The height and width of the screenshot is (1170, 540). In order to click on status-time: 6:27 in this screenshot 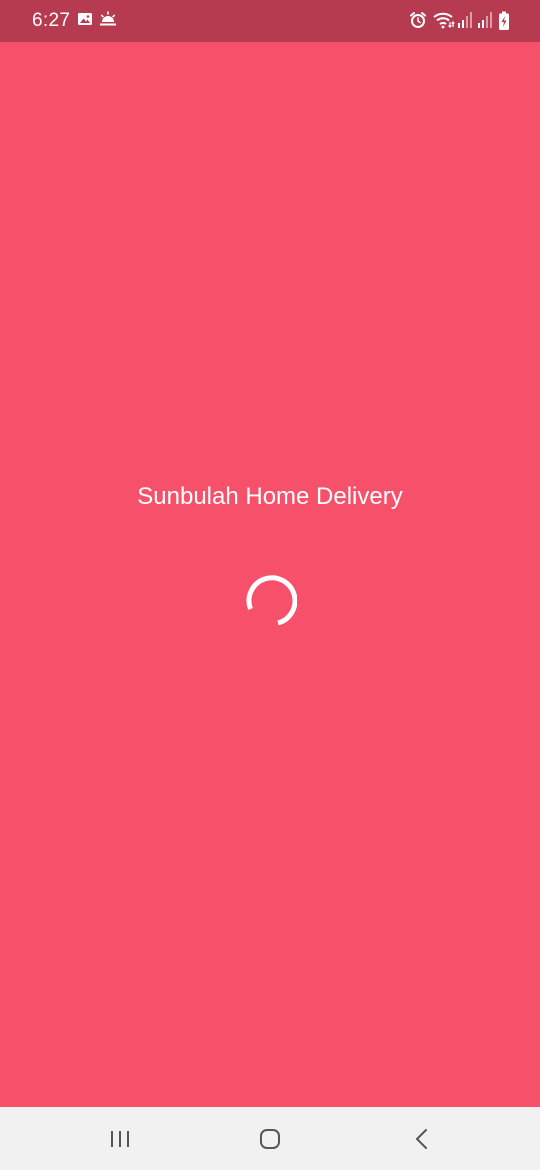, I will do `click(51, 20)`.